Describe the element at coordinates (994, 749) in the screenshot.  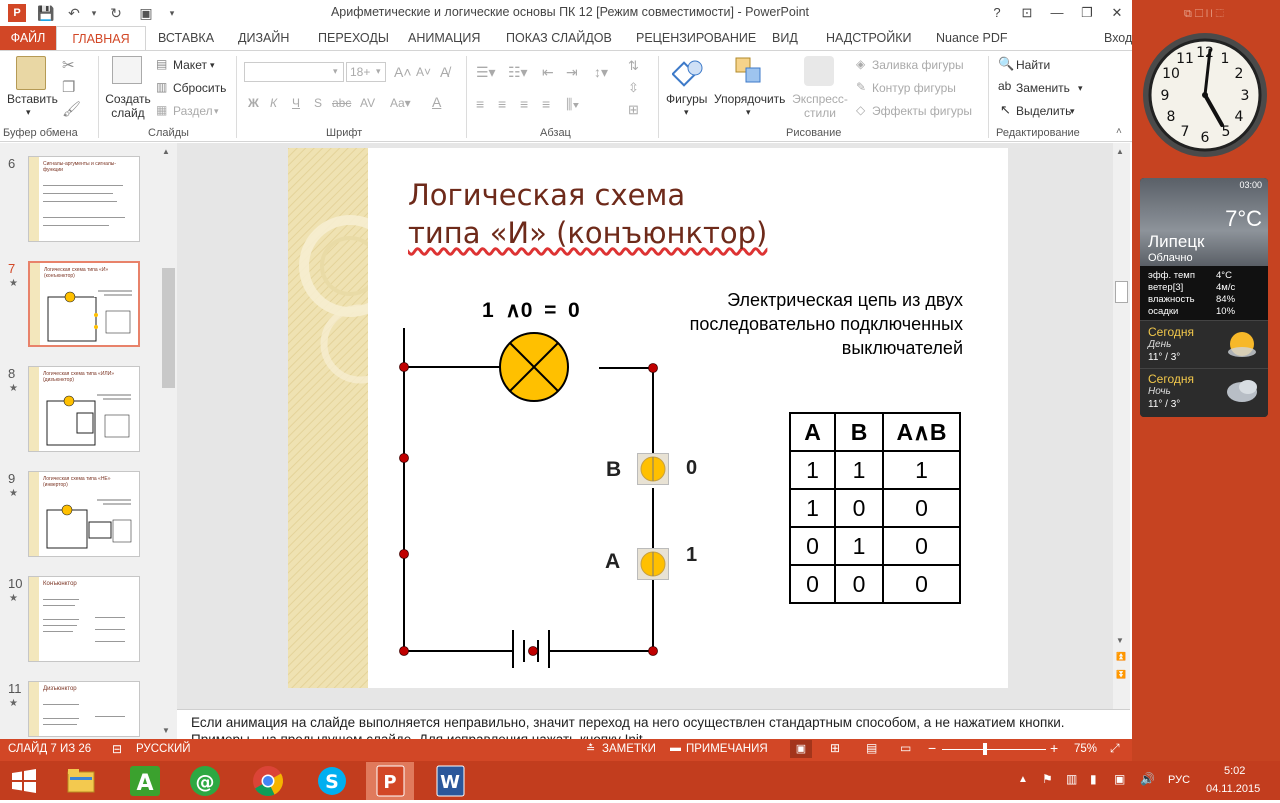
I see `zoom-slider-track` at that location.